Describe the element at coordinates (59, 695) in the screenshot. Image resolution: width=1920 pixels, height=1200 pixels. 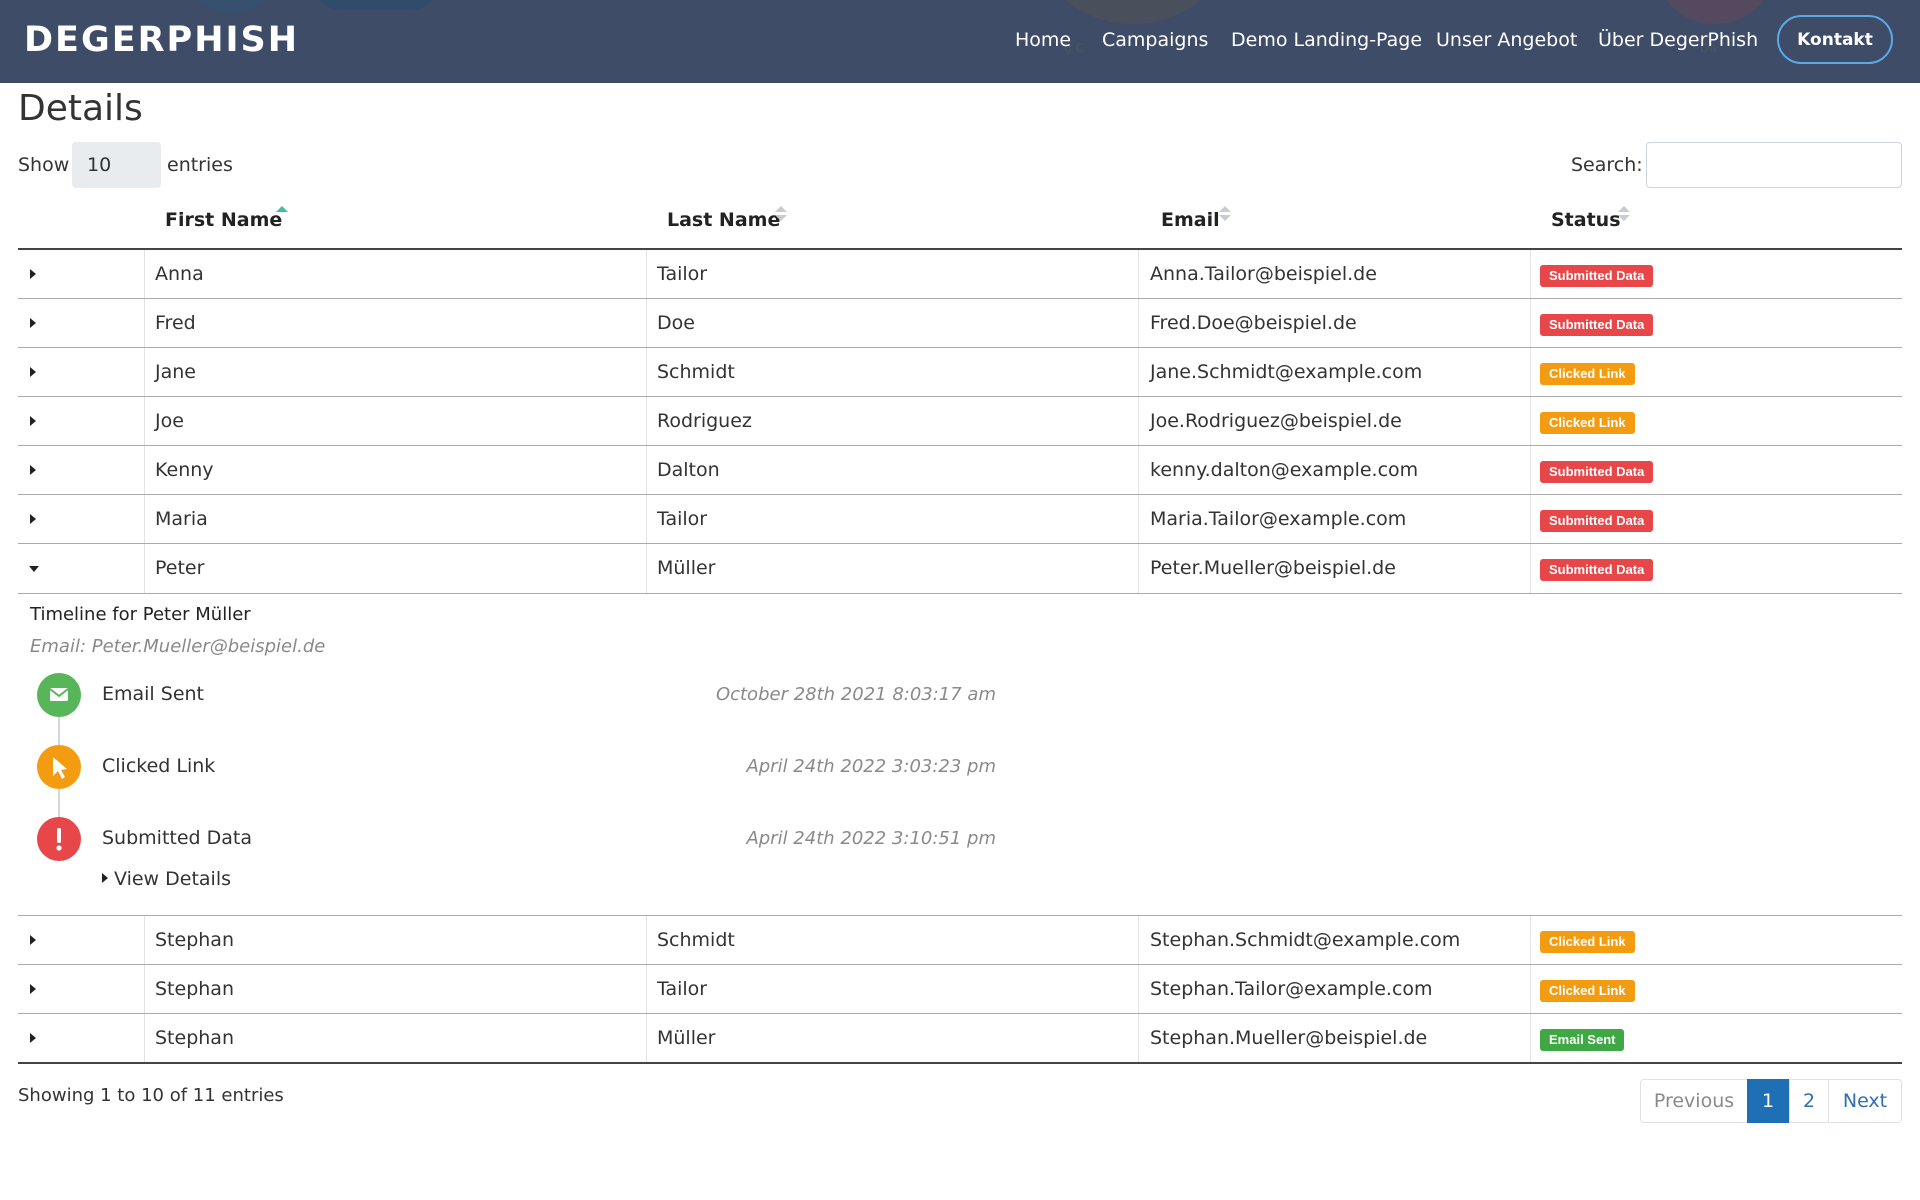
I see `envelope-icon` at that location.